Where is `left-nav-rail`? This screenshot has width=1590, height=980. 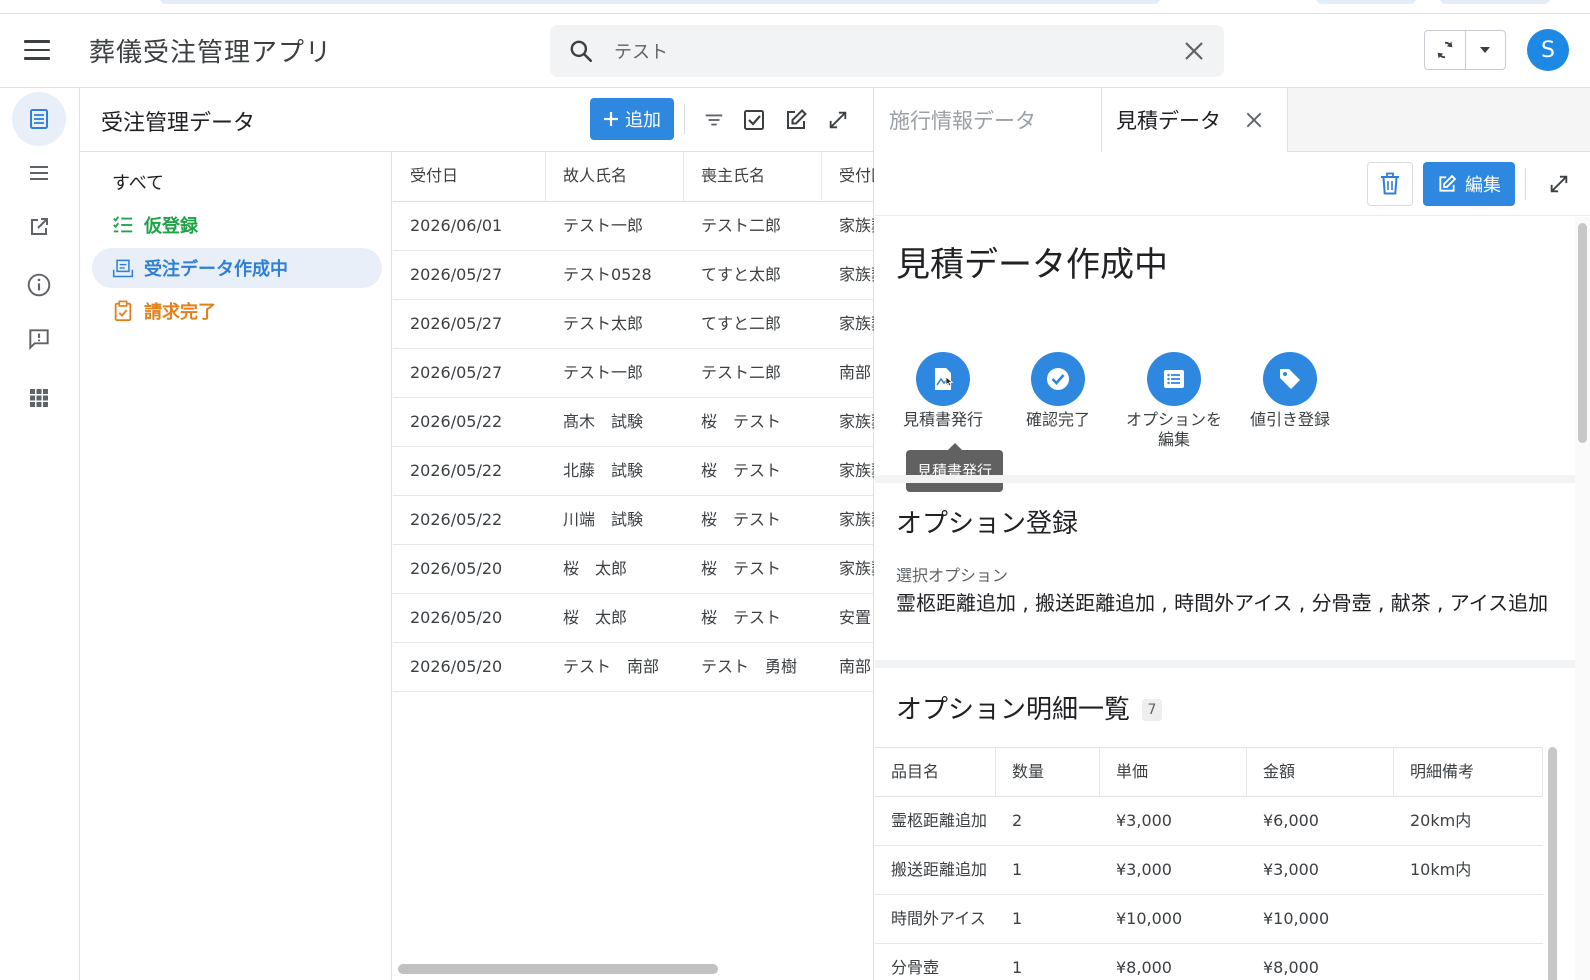
left-nav-rail is located at coordinates (40, 534).